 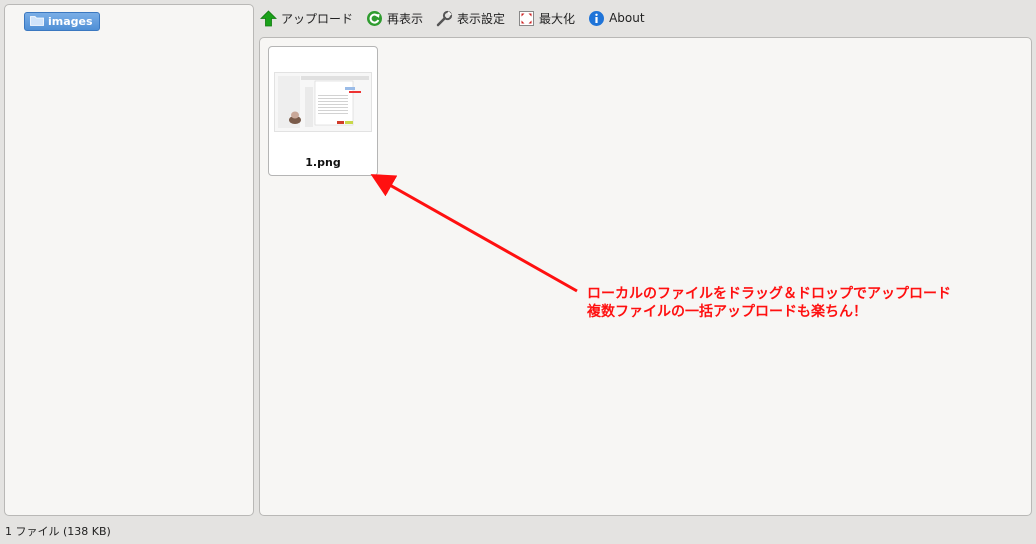 What do you see at coordinates (58, 531) in the screenshot?
I see `status-bar: 1 ファイル (138 KB)` at bounding box center [58, 531].